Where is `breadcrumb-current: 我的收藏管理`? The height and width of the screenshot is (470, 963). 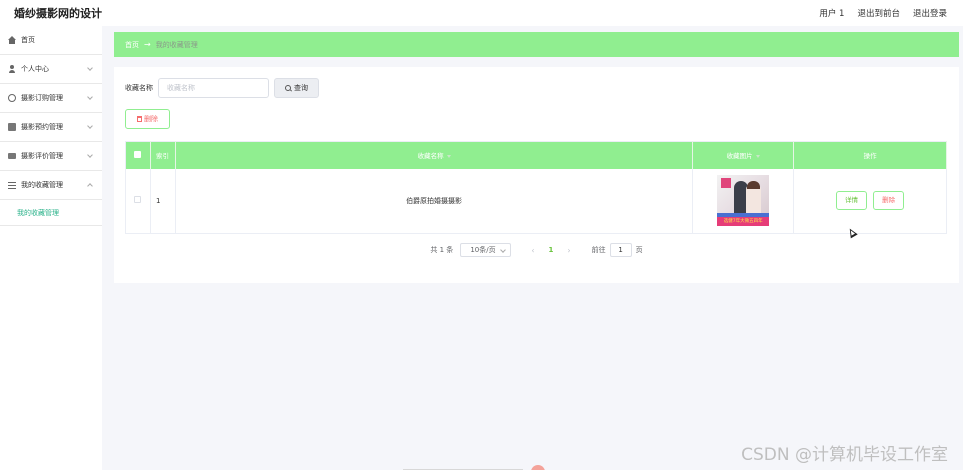 breadcrumb-current: 我的收藏管理 is located at coordinates (176, 44).